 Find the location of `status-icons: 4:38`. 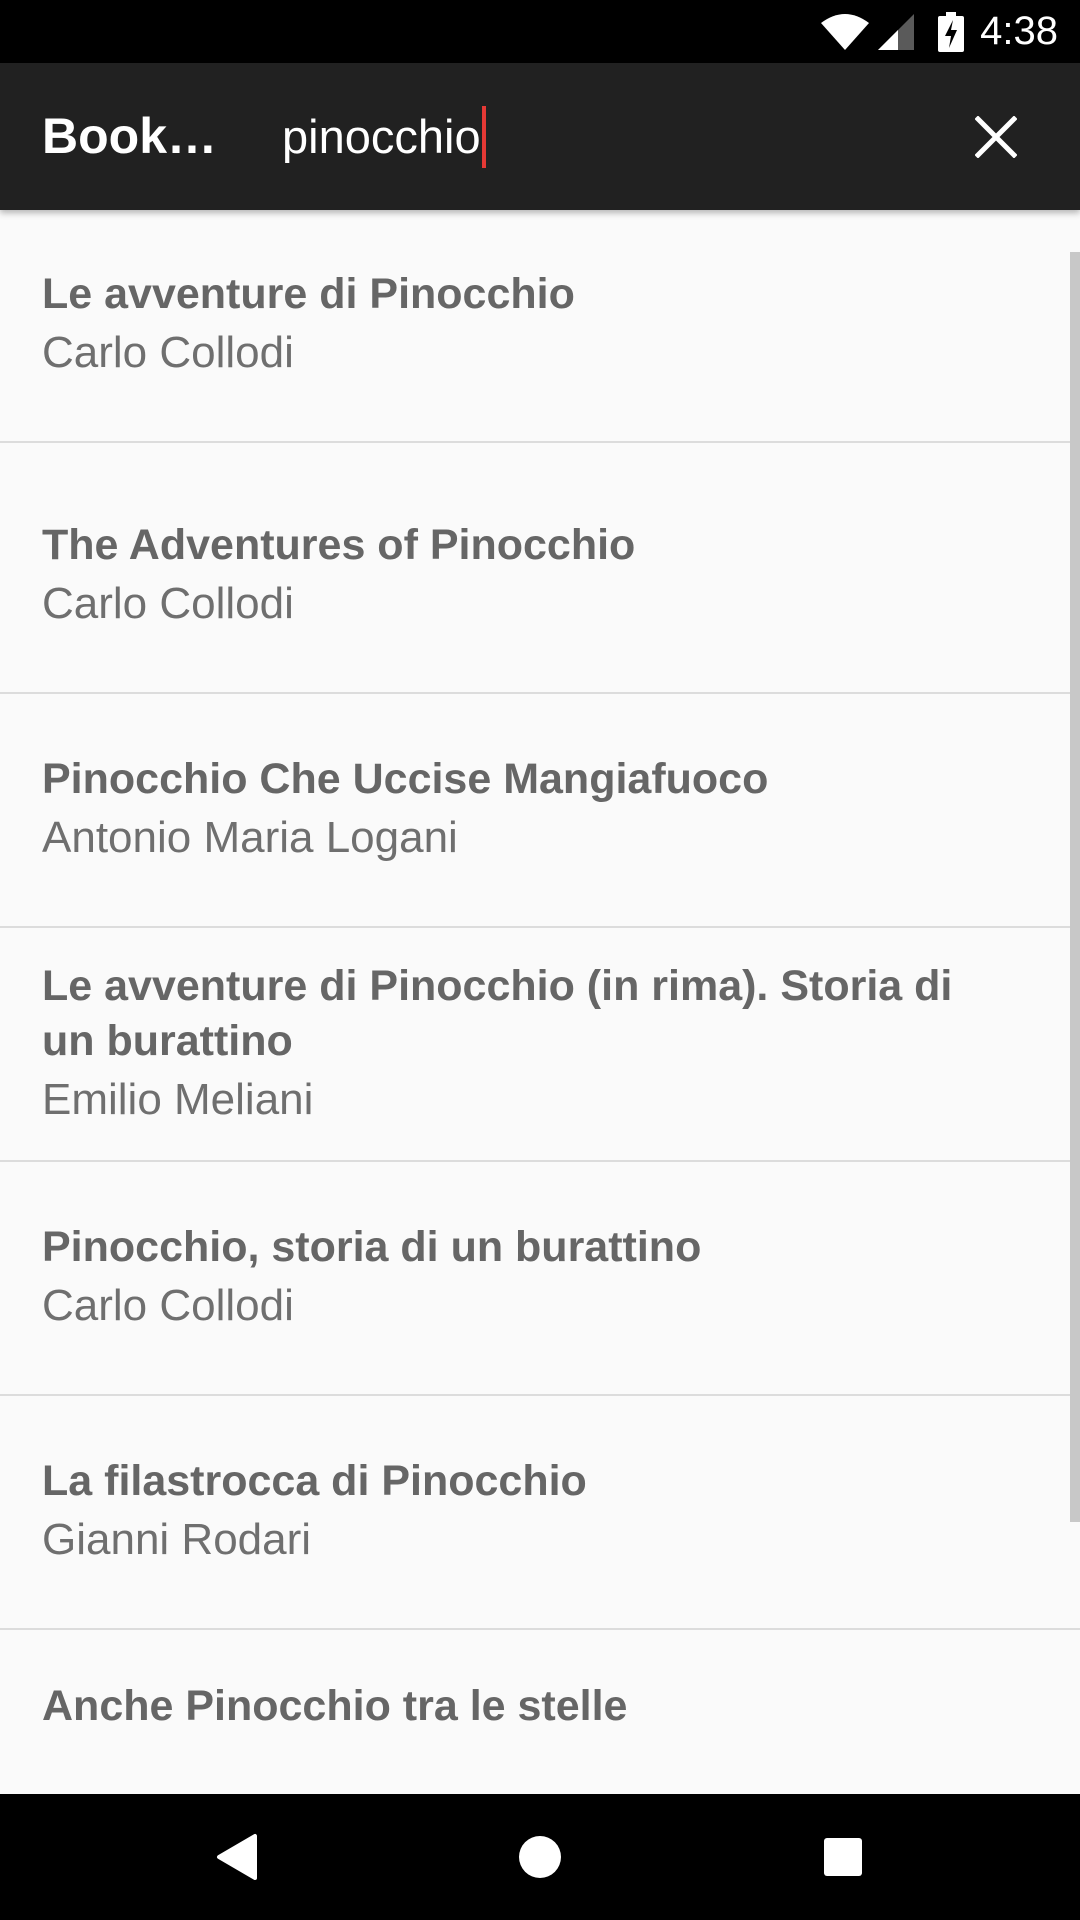

status-icons: 4:38 is located at coordinates (939, 31).